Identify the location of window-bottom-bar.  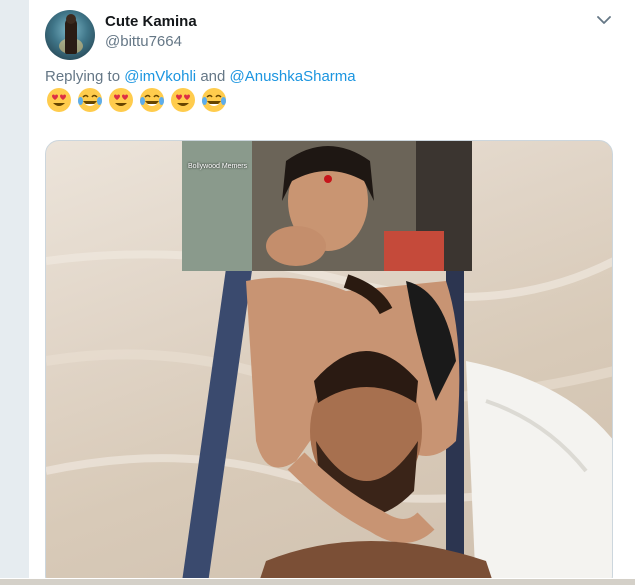
(317, 581).